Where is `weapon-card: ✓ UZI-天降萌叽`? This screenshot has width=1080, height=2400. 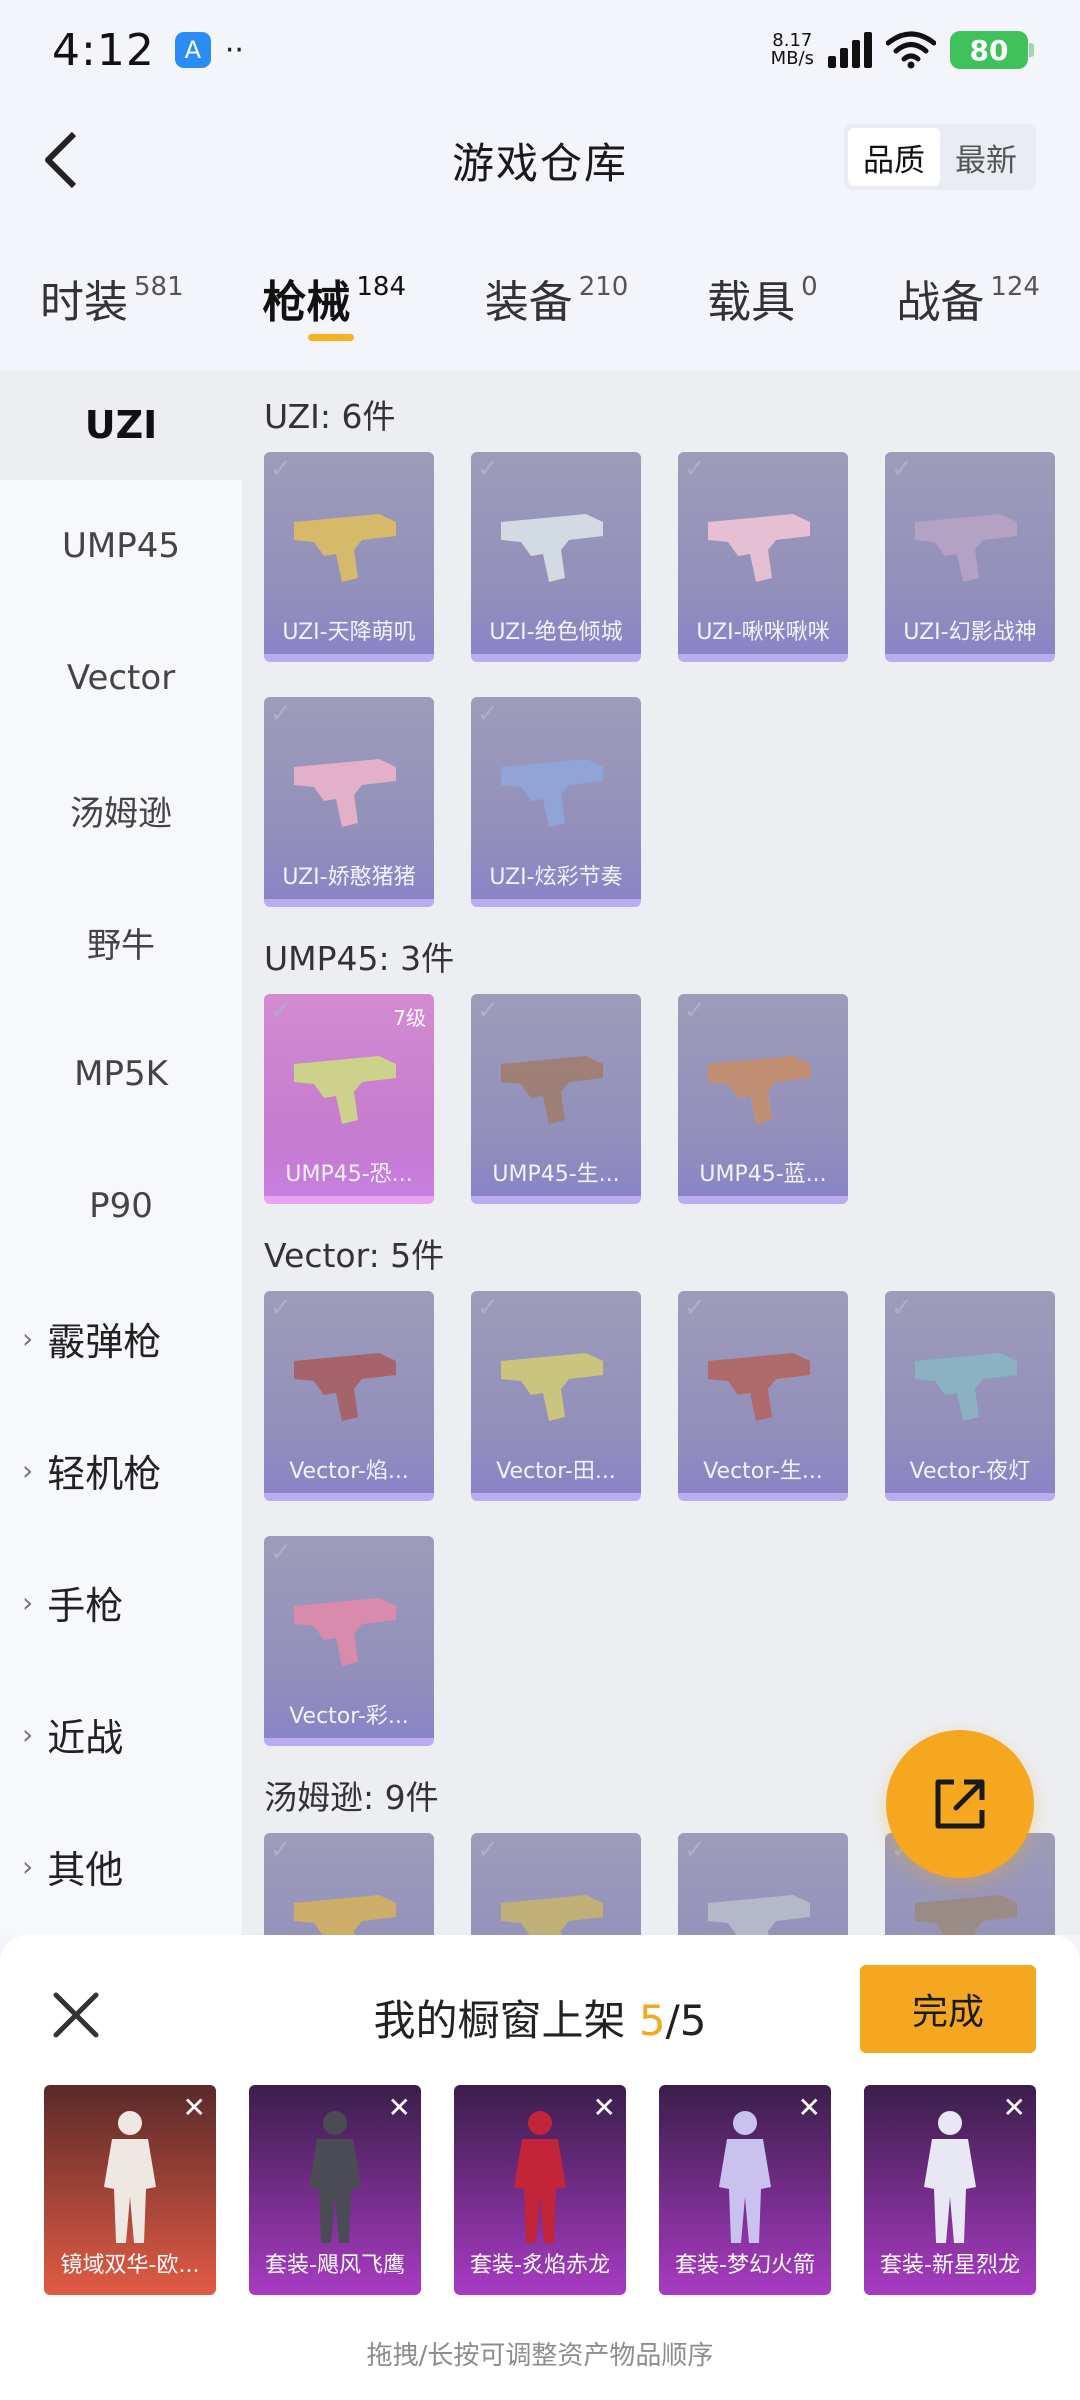 weapon-card: ✓ UZI-天降萌叽 is located at coordinates (349, 557).